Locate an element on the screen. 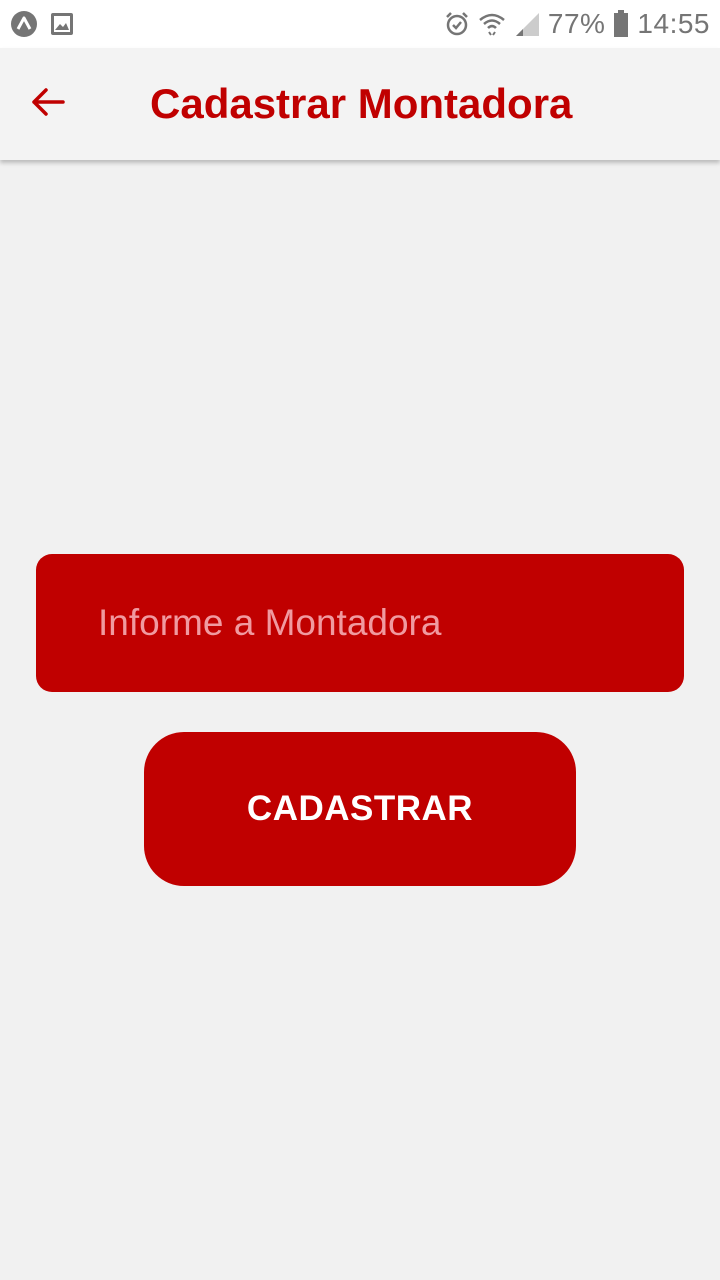  app-bar: Cadastrar Montadora is located at coordinates (360, 104).